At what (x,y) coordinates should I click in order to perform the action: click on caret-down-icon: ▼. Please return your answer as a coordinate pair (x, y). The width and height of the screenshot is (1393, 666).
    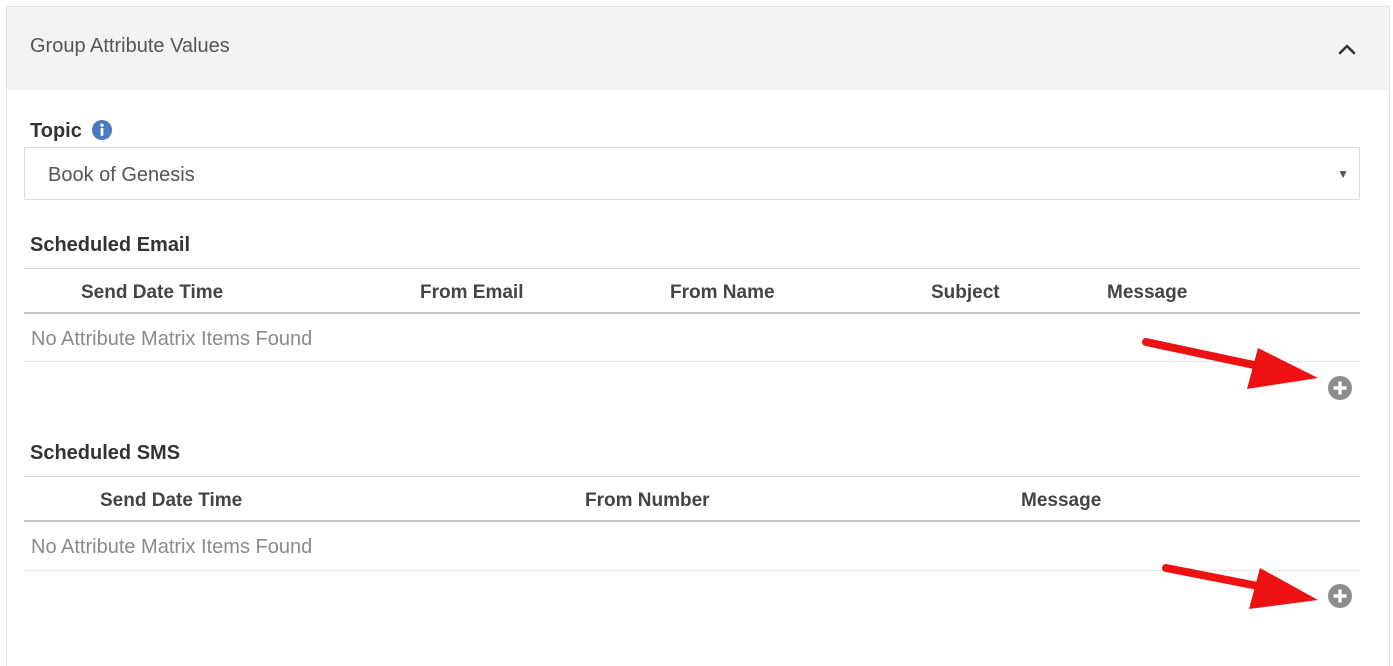
    Looking at the image, I should click on (1343, 174).